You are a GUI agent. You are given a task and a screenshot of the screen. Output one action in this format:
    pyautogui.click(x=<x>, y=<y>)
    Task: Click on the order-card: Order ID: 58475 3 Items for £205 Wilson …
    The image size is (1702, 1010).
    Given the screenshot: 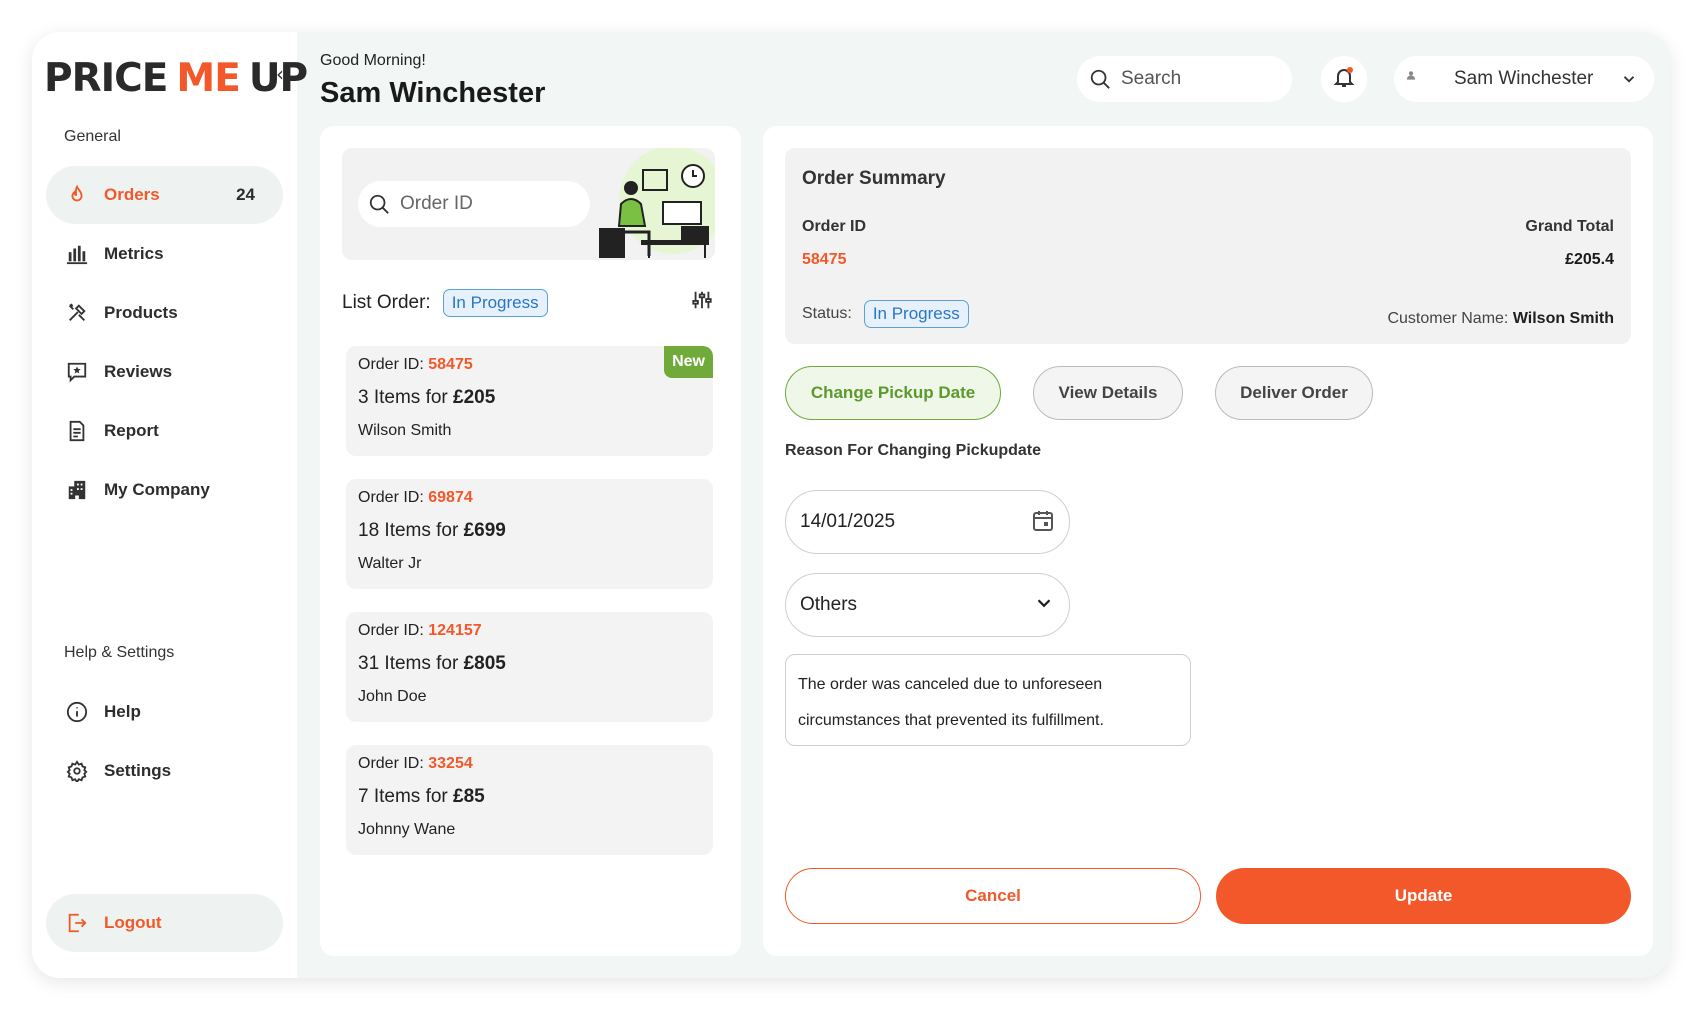 What is the action you would take?
    pyautogui.click(x=529, y=401)
    